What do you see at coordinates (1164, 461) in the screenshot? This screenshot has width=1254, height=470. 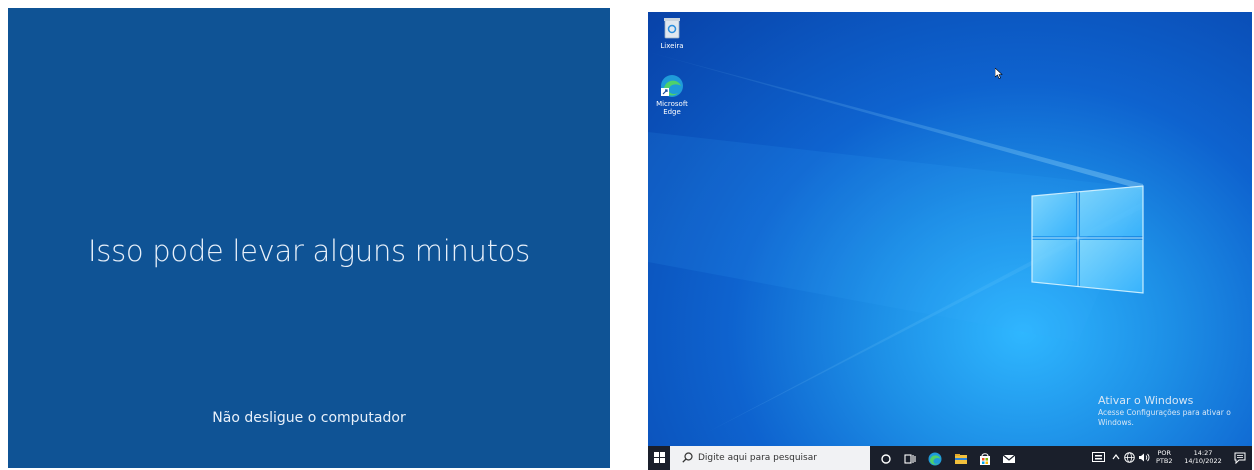 I see `keyboard-layout: PTB2` at bounding box center [1164, 461].